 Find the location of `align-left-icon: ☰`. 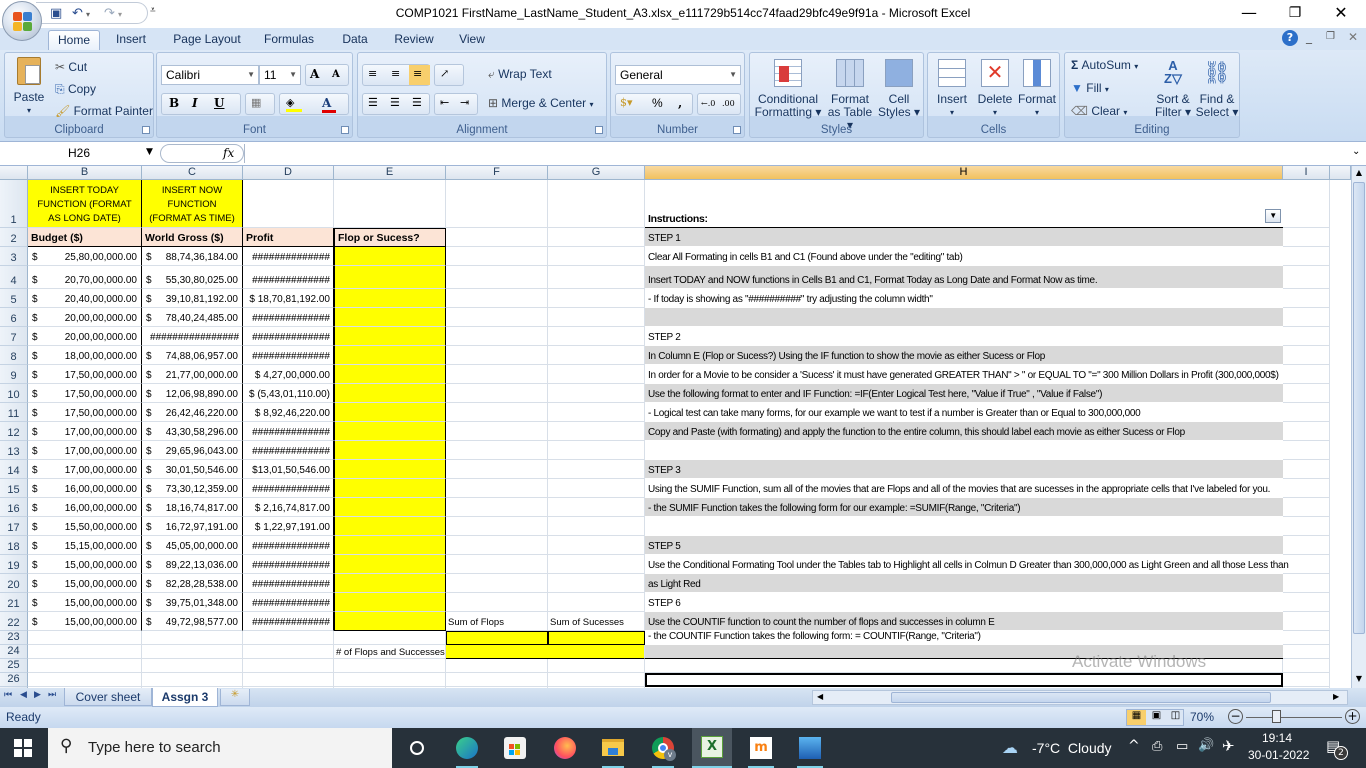

align-left-icon: ☰ is located at coordinates (373, 102).